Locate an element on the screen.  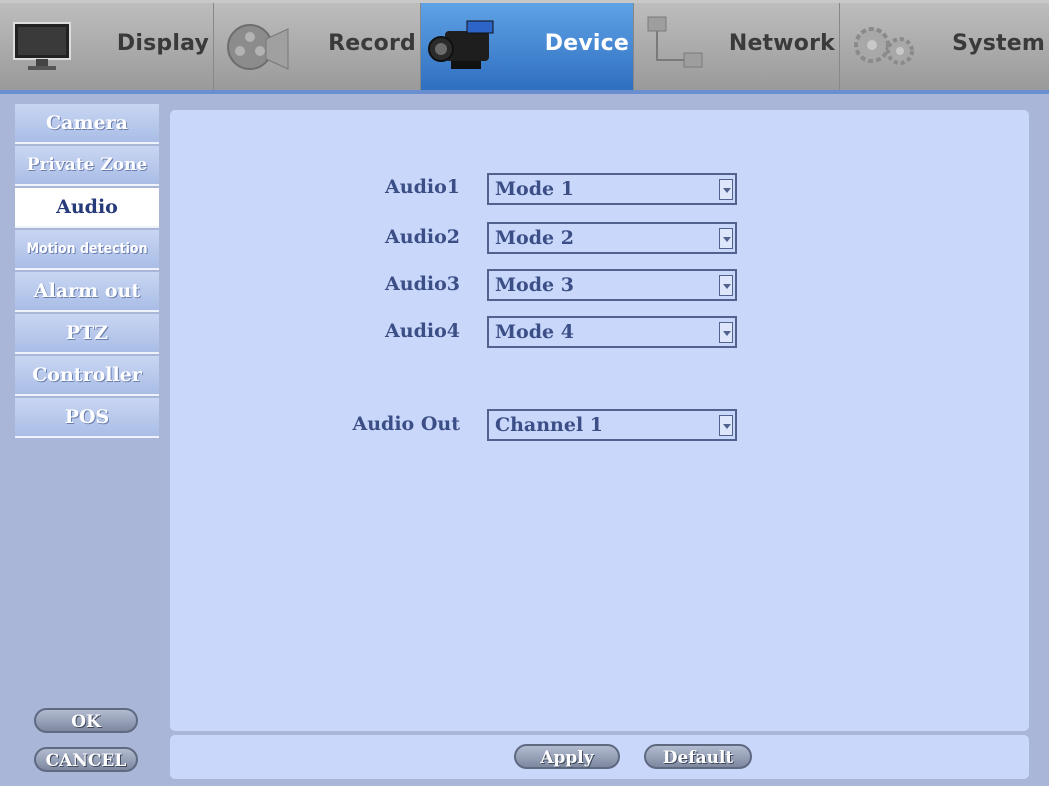
sidebar-item-label: Motion detection is located at coordinates (87, 249).